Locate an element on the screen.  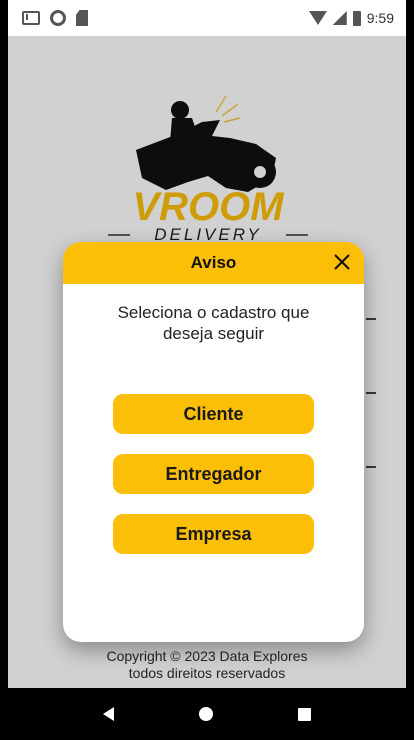
option-list: Cliente Entregador Empresa is located at coordinates (213, 484).